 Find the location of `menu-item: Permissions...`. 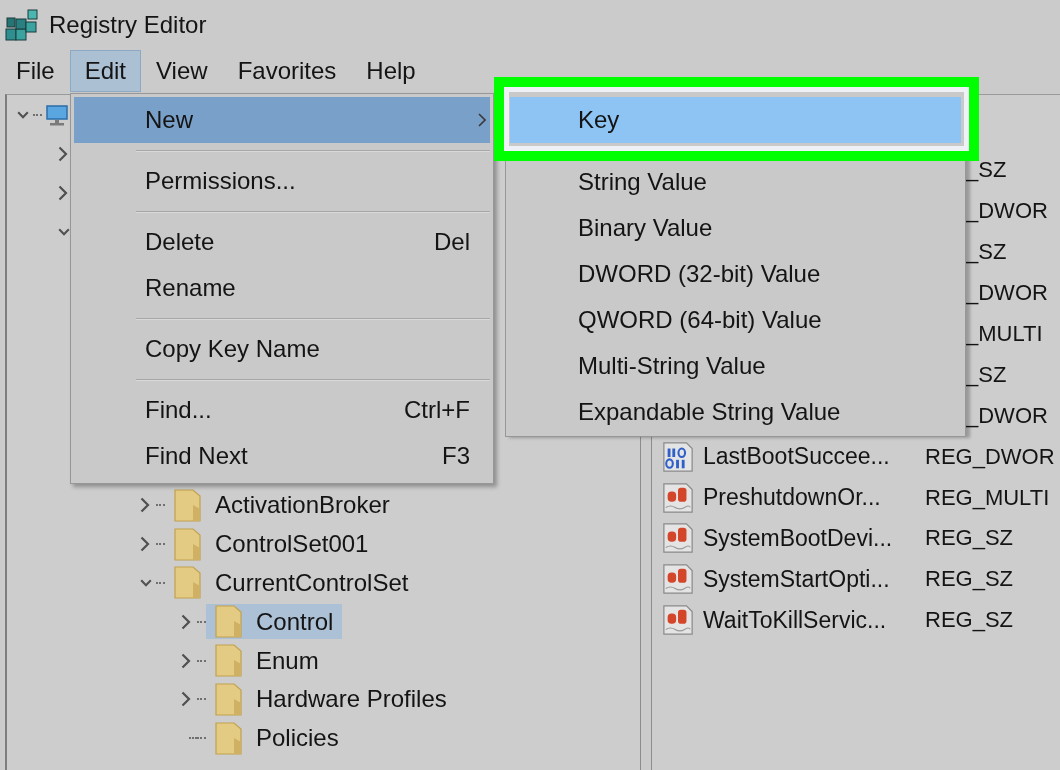

menu-item: Permissions... is located at coordinates (282, 181).